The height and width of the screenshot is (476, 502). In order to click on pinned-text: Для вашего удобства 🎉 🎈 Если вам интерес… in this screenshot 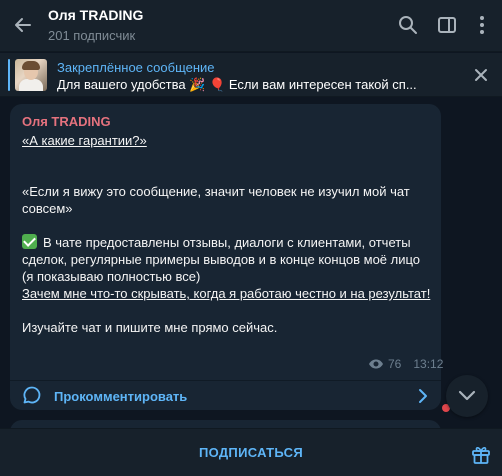, I will do `click(237, 84)`.